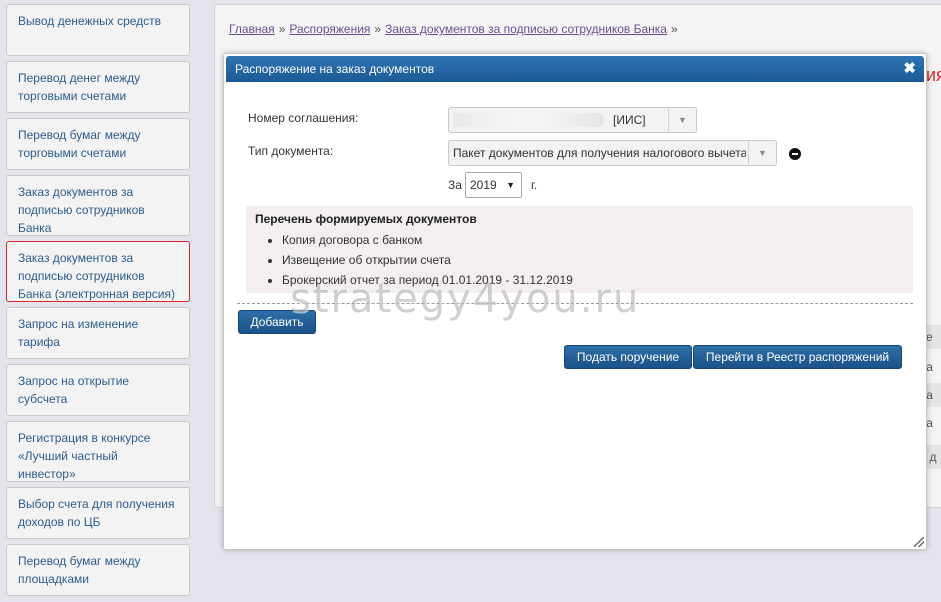 Image resolution: width=941 pixels, height=602 pixels. What do you see at coordinates (74, 390) in the screenshot?
I see `sidebar-item-label: Запрос на открытие субсчета` at bounding box center [74, 390].